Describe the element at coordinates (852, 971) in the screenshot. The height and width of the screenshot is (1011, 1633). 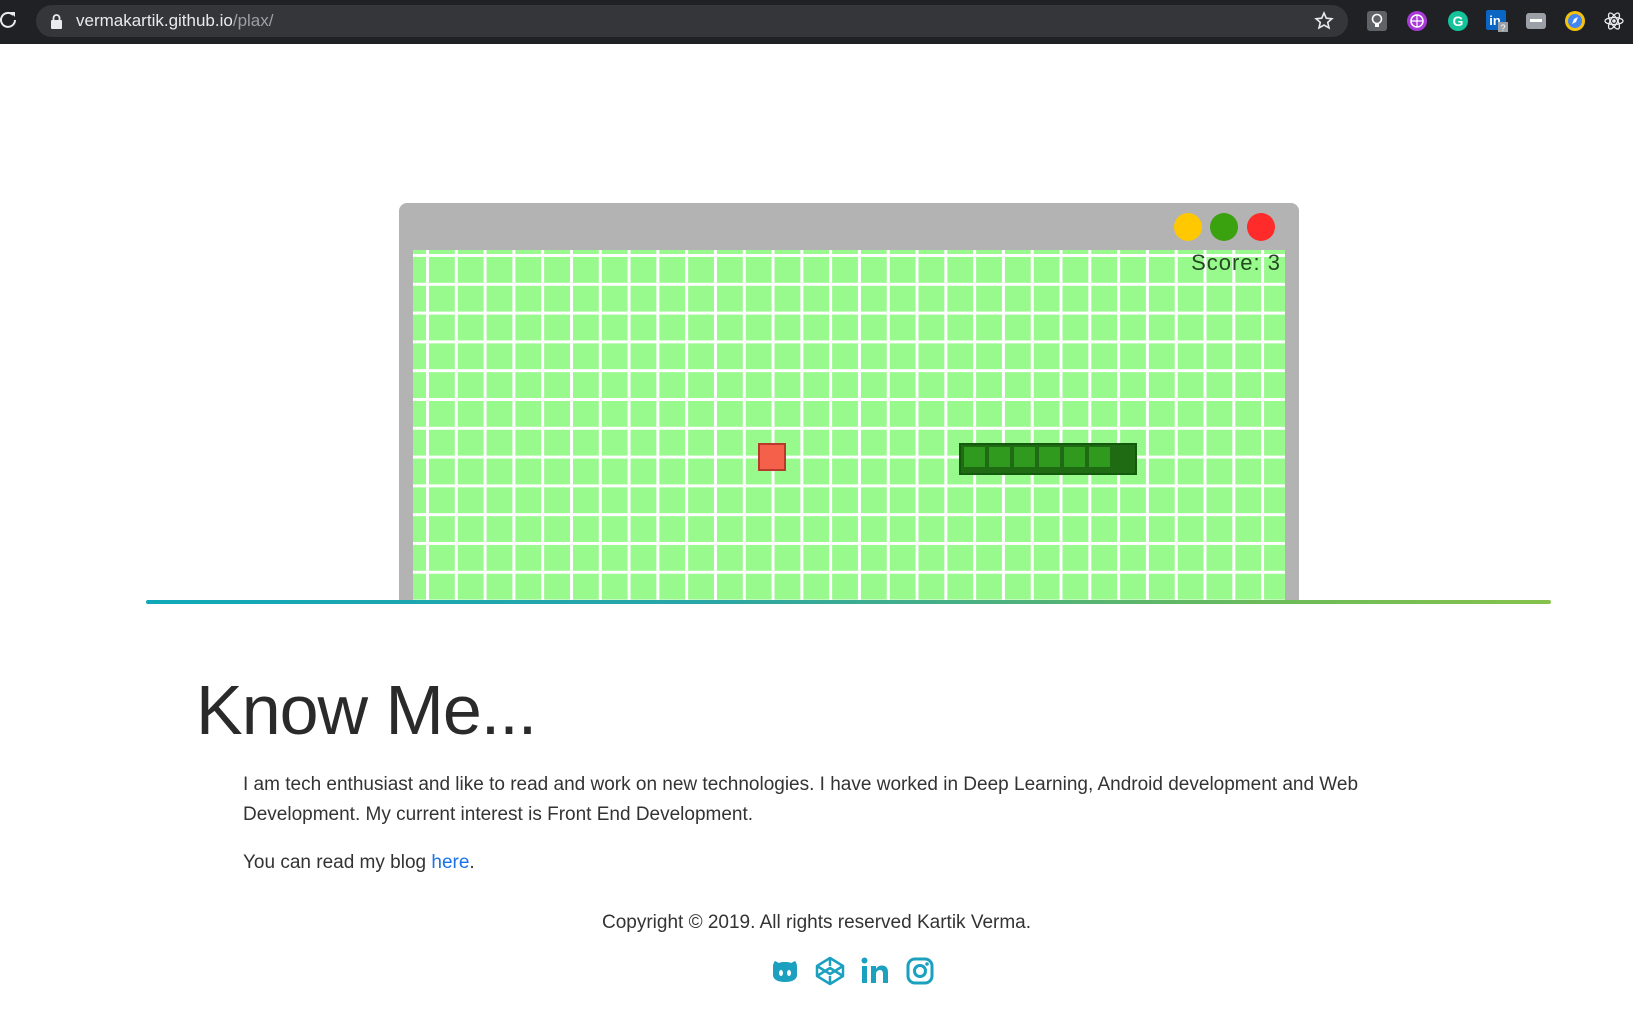
I see `social-links` at that location.